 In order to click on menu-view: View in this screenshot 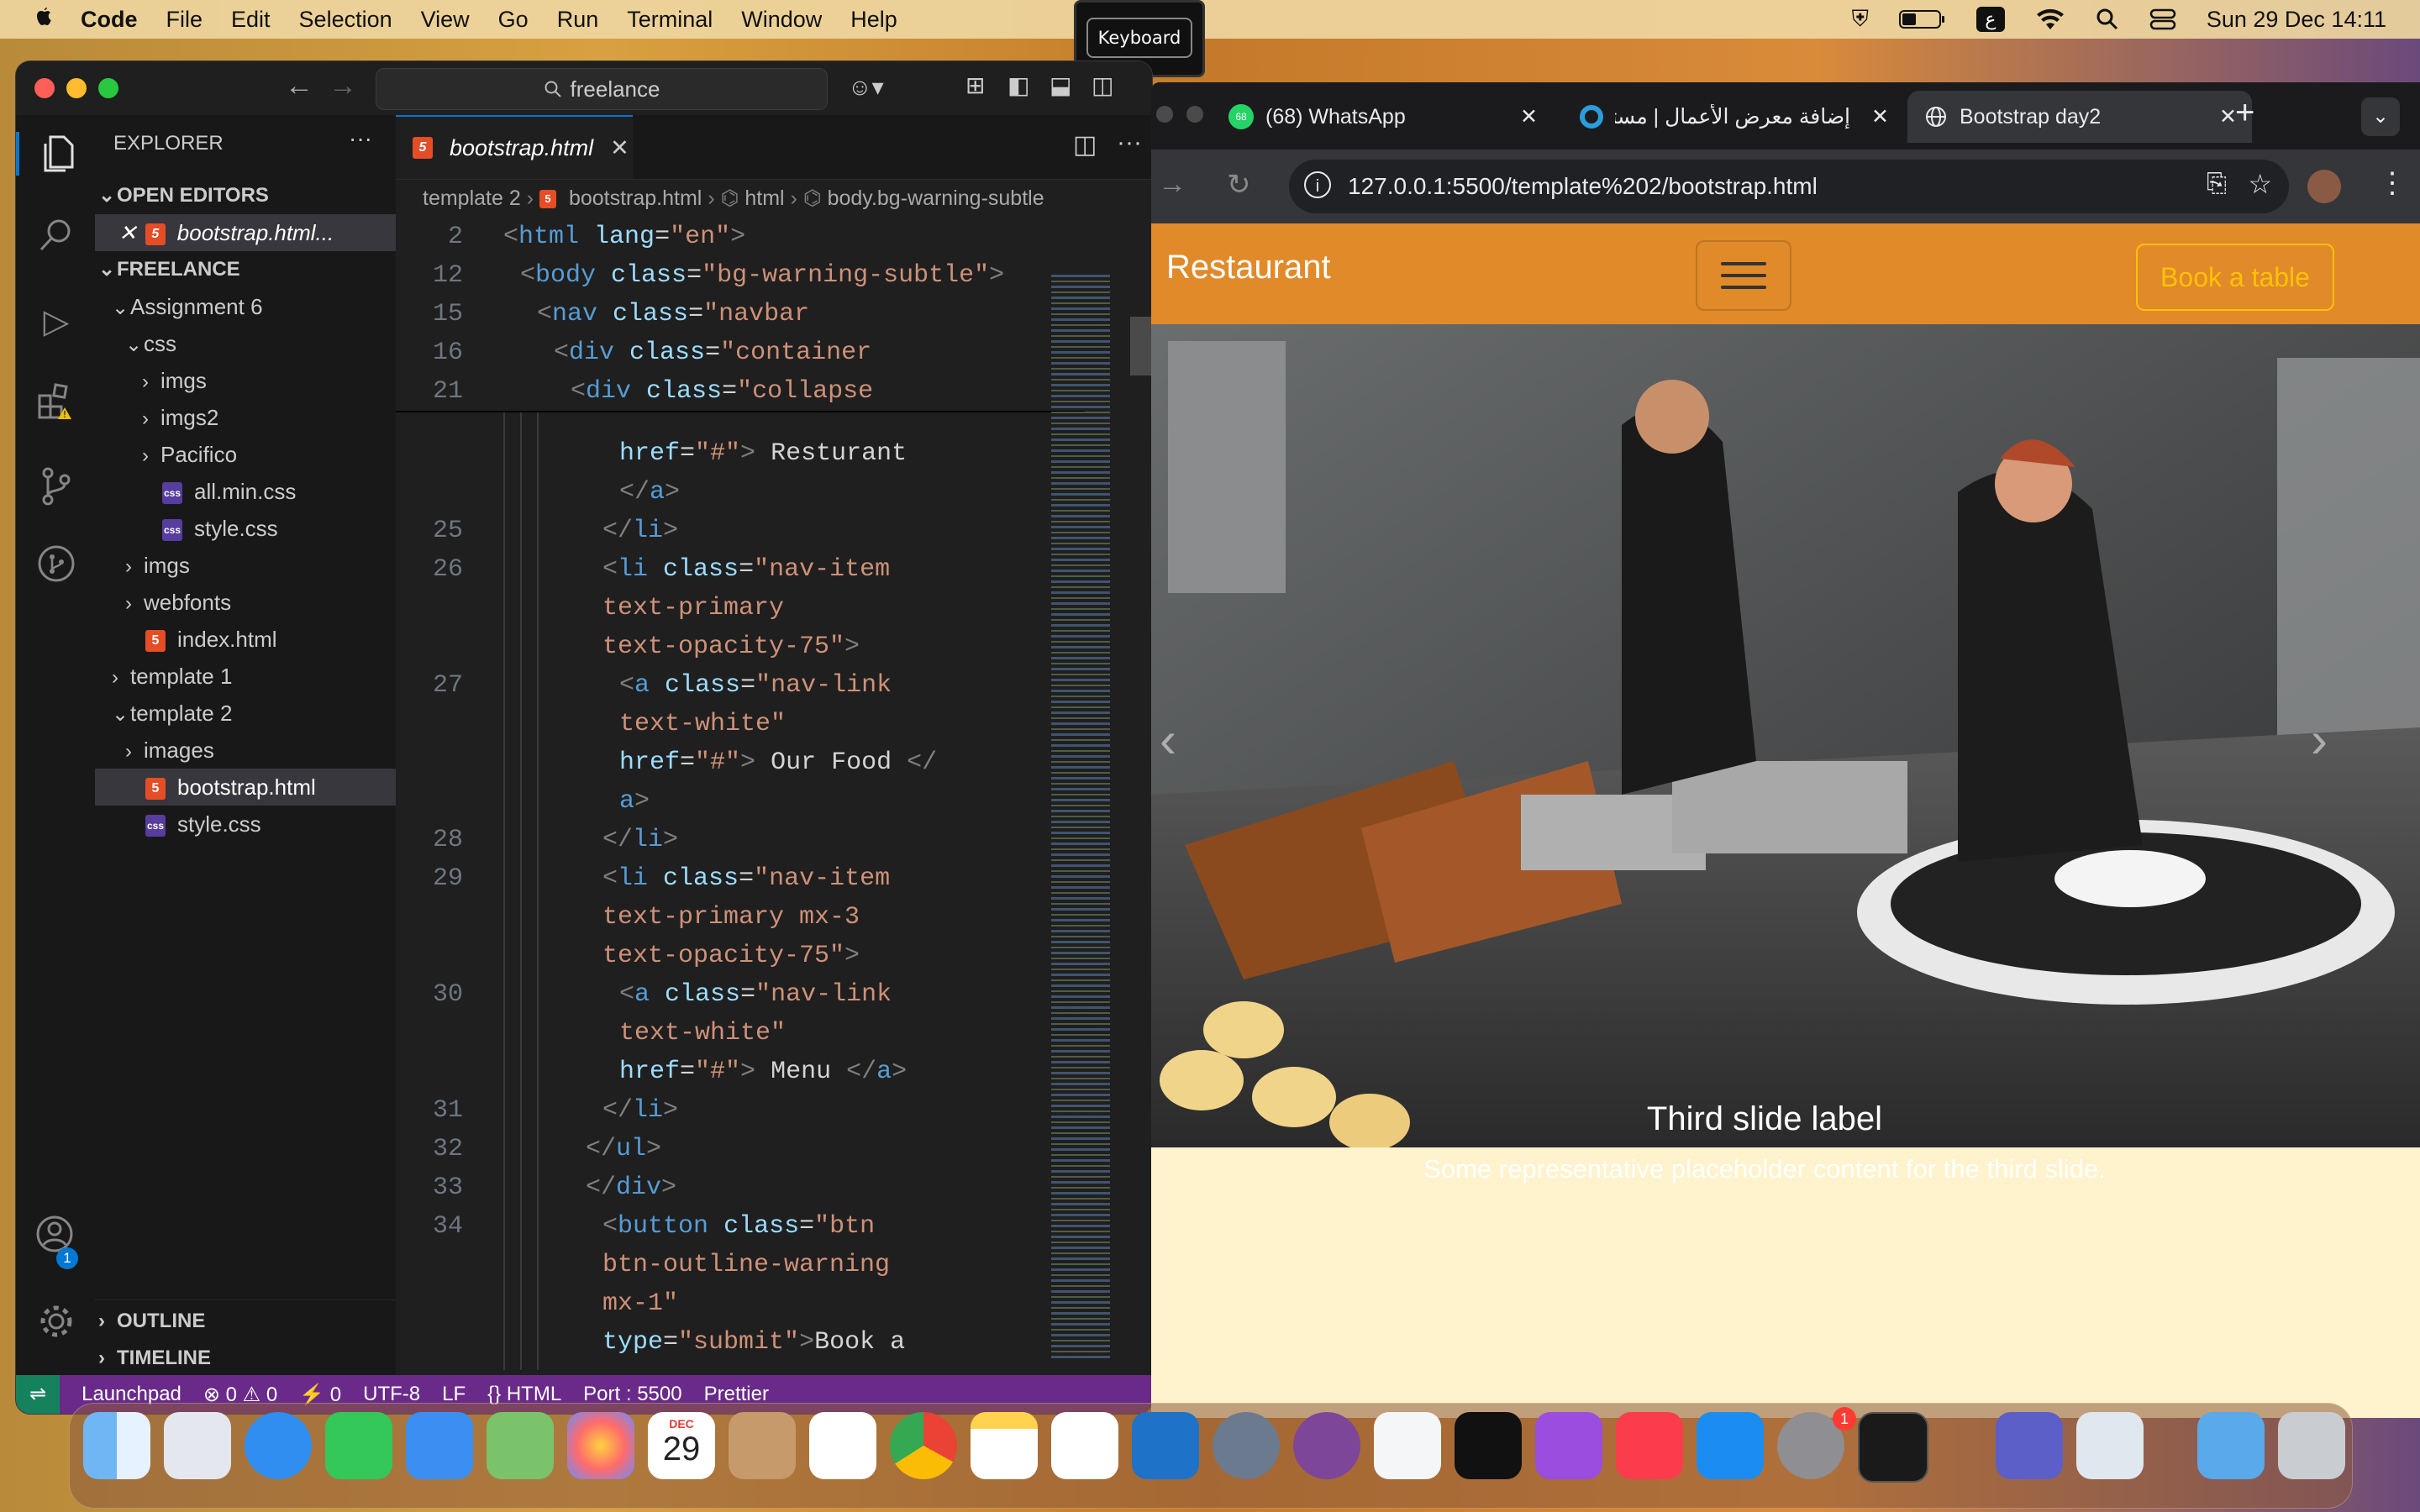, I will do `click(446, 20)`.